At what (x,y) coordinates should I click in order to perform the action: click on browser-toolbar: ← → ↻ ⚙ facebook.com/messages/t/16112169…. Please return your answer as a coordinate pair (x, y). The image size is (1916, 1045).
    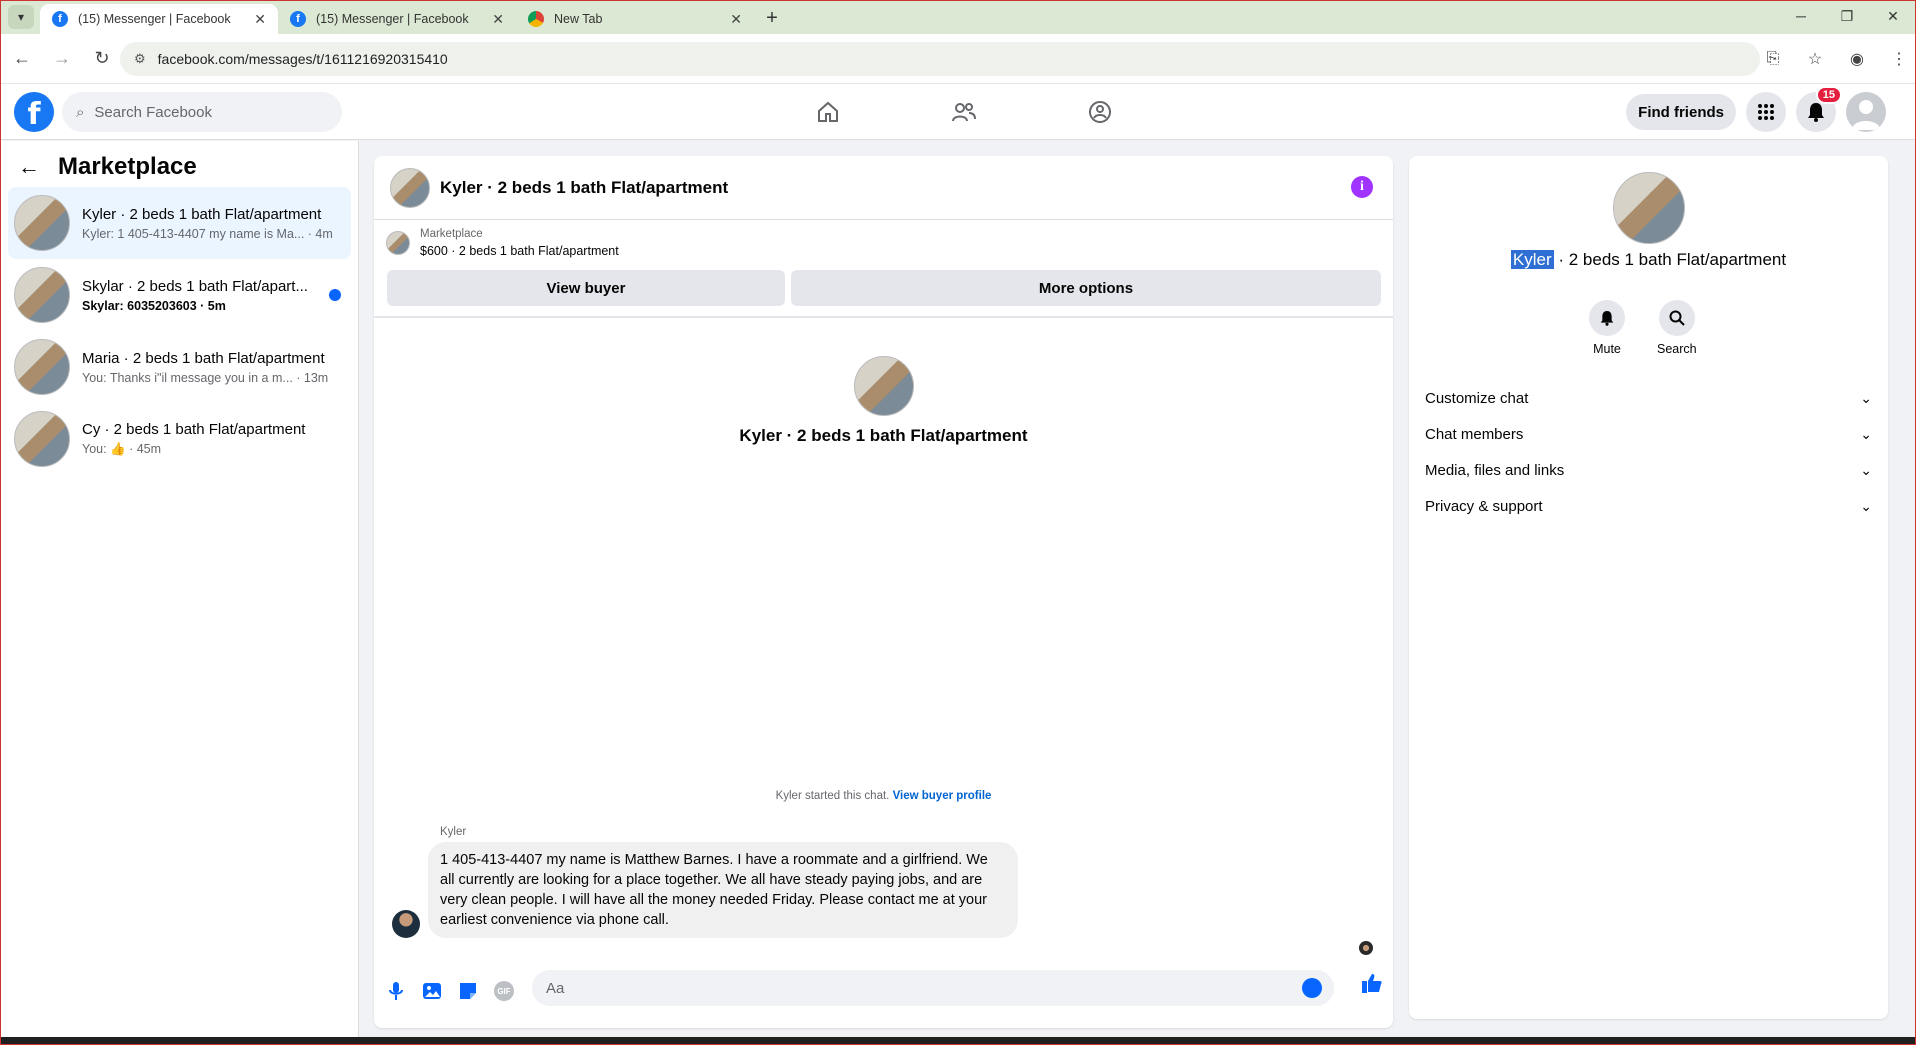
    Looking at the image, I should click on (958, 59).